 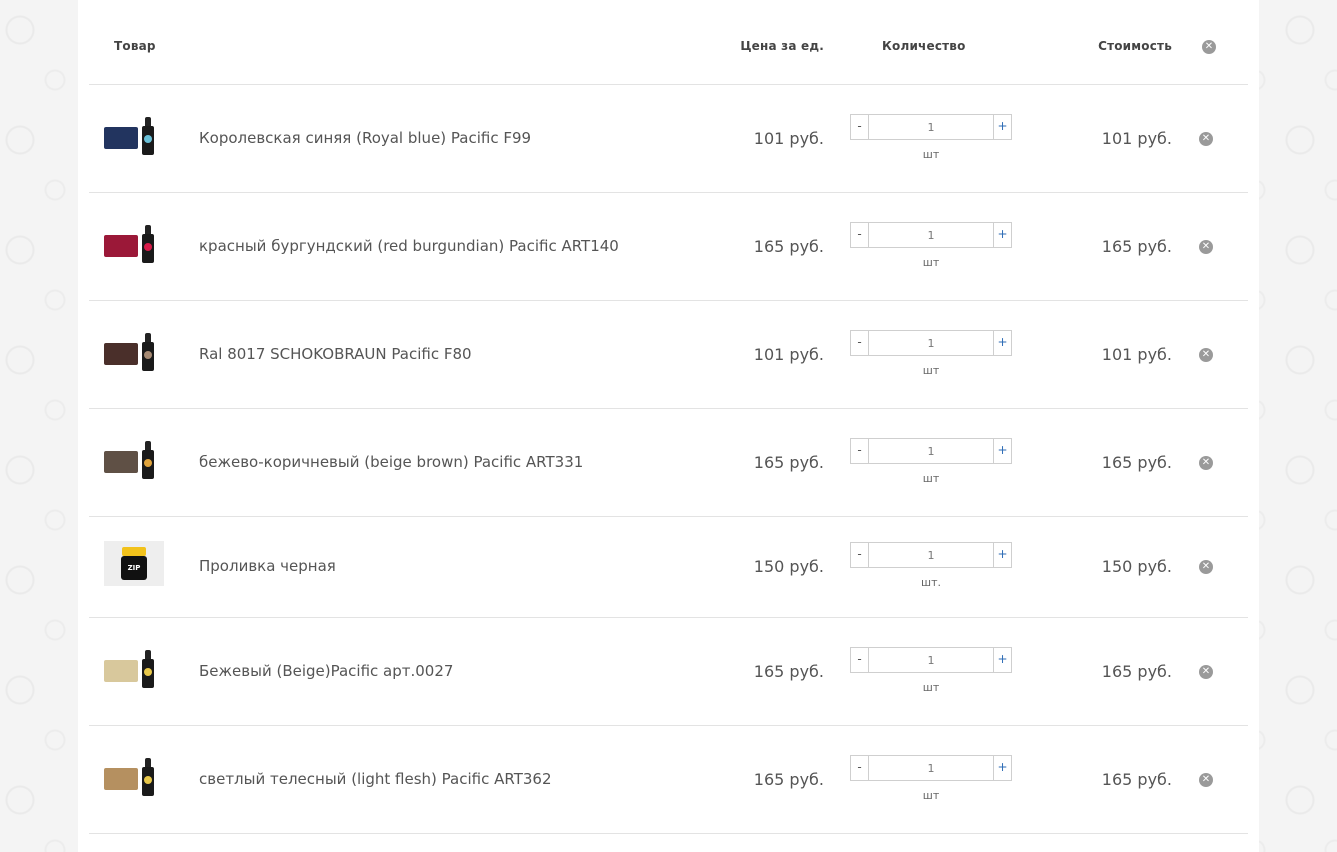 What do you see at coordinates (924, 46) in the screenshot?
I see `header-quantity: Количество` at bounding box center [924, 46].